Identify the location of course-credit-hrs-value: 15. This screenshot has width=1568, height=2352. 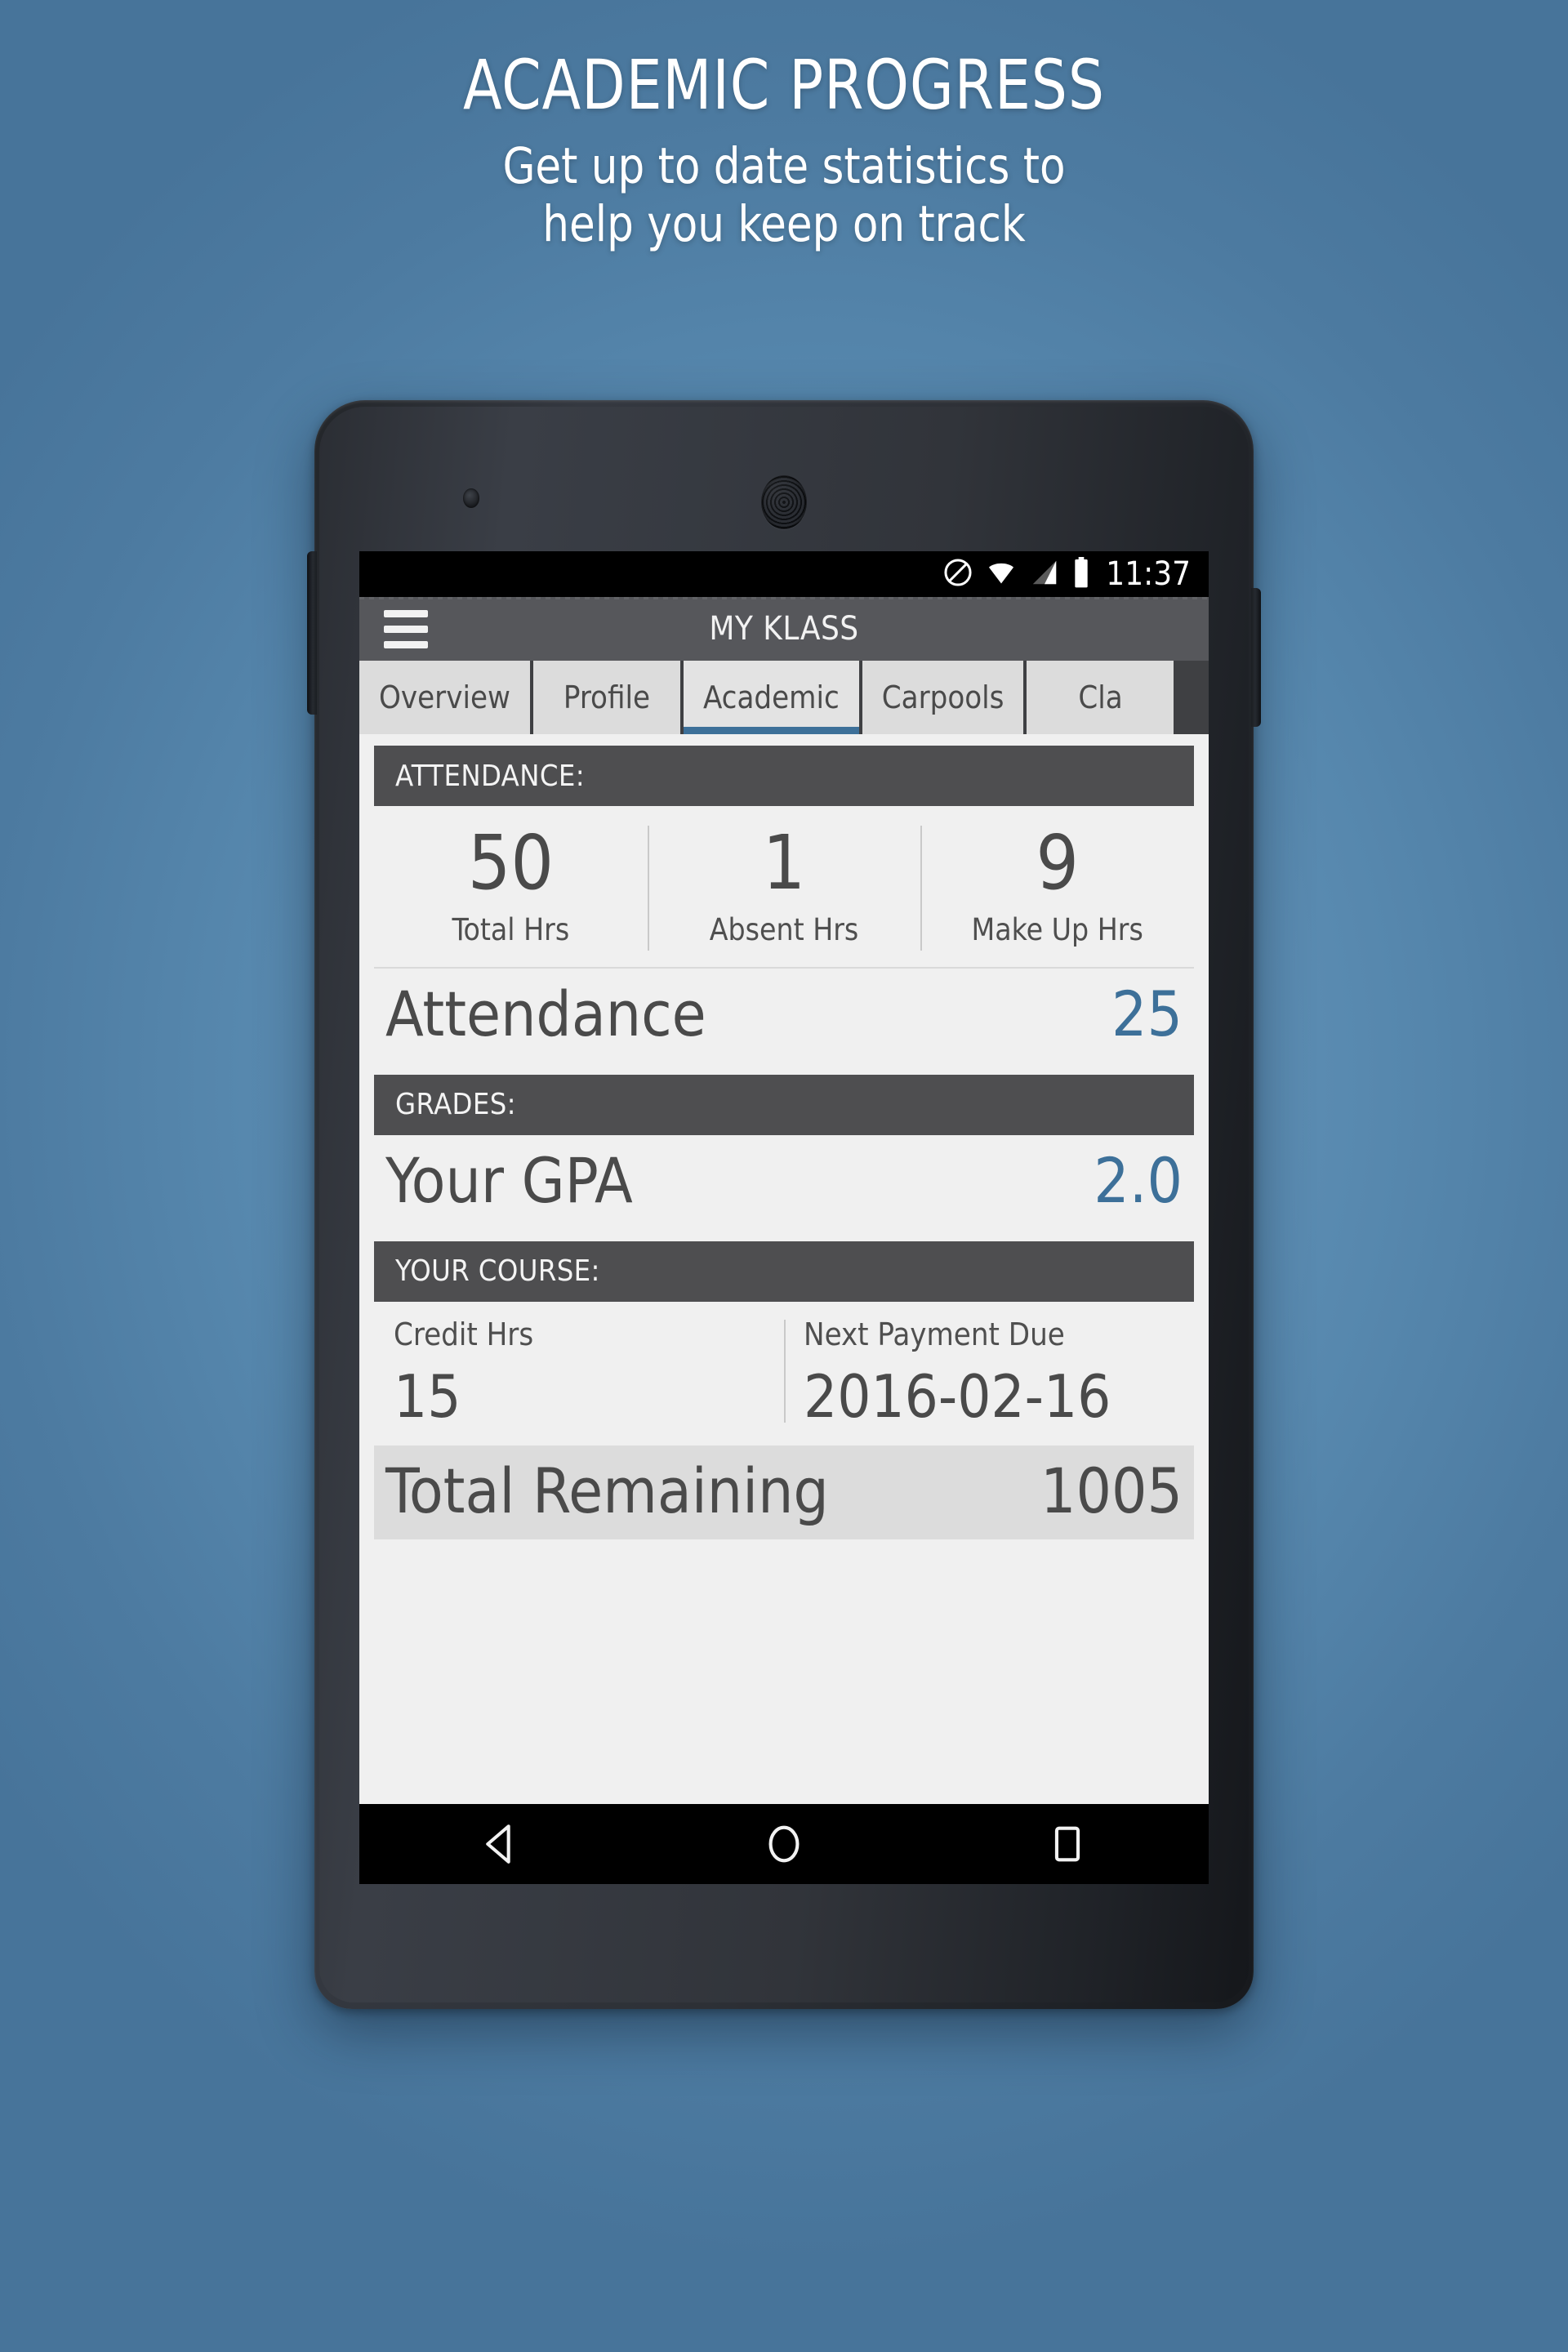
(427, 1396).